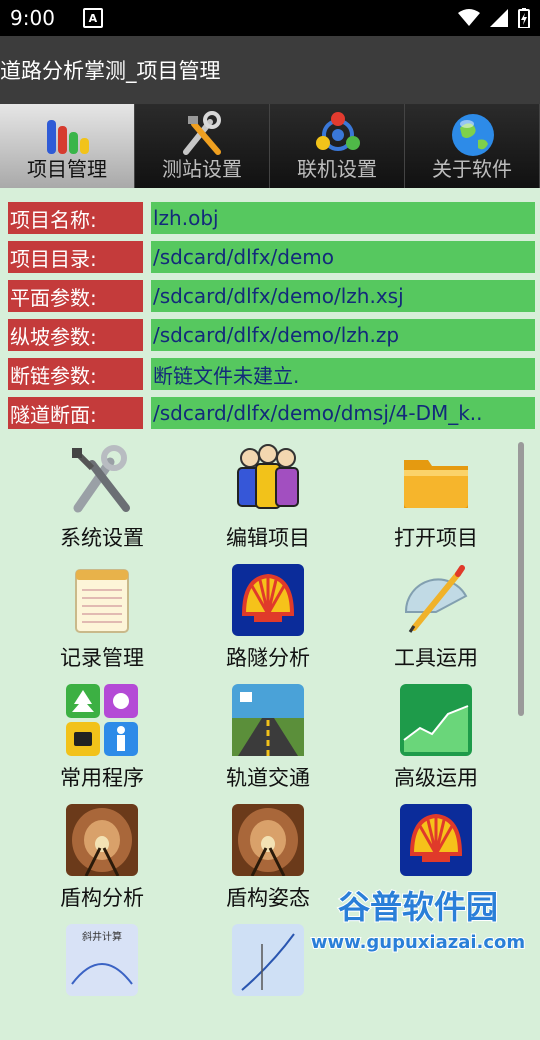 The height and width of the screenshot is (1040, 540). I want to click on grid-label: 编辑项目, so click(268, 538).